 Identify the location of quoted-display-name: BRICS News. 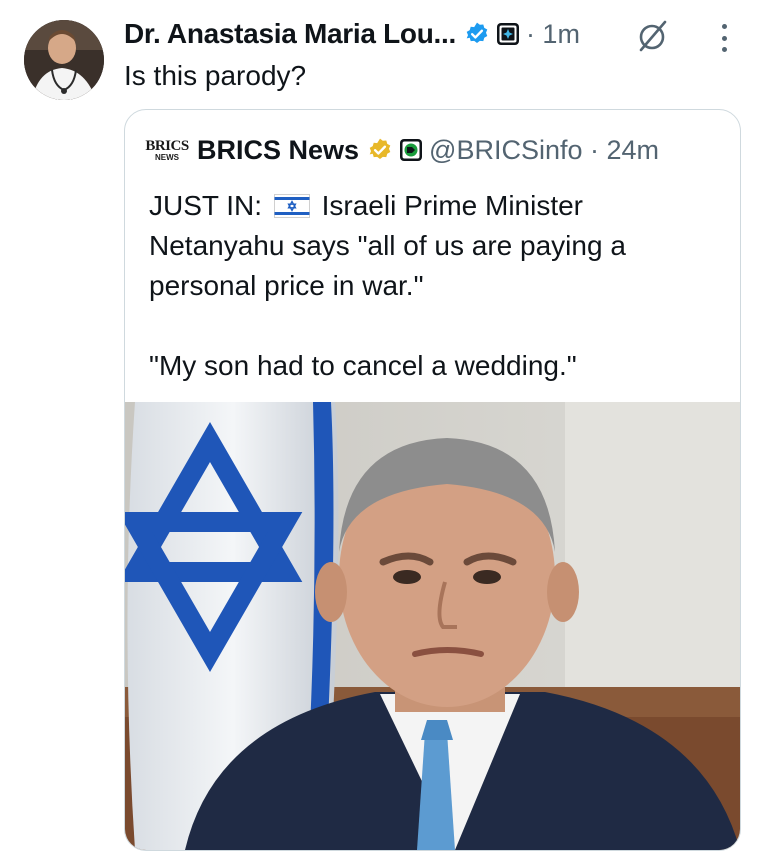
(278, 150).